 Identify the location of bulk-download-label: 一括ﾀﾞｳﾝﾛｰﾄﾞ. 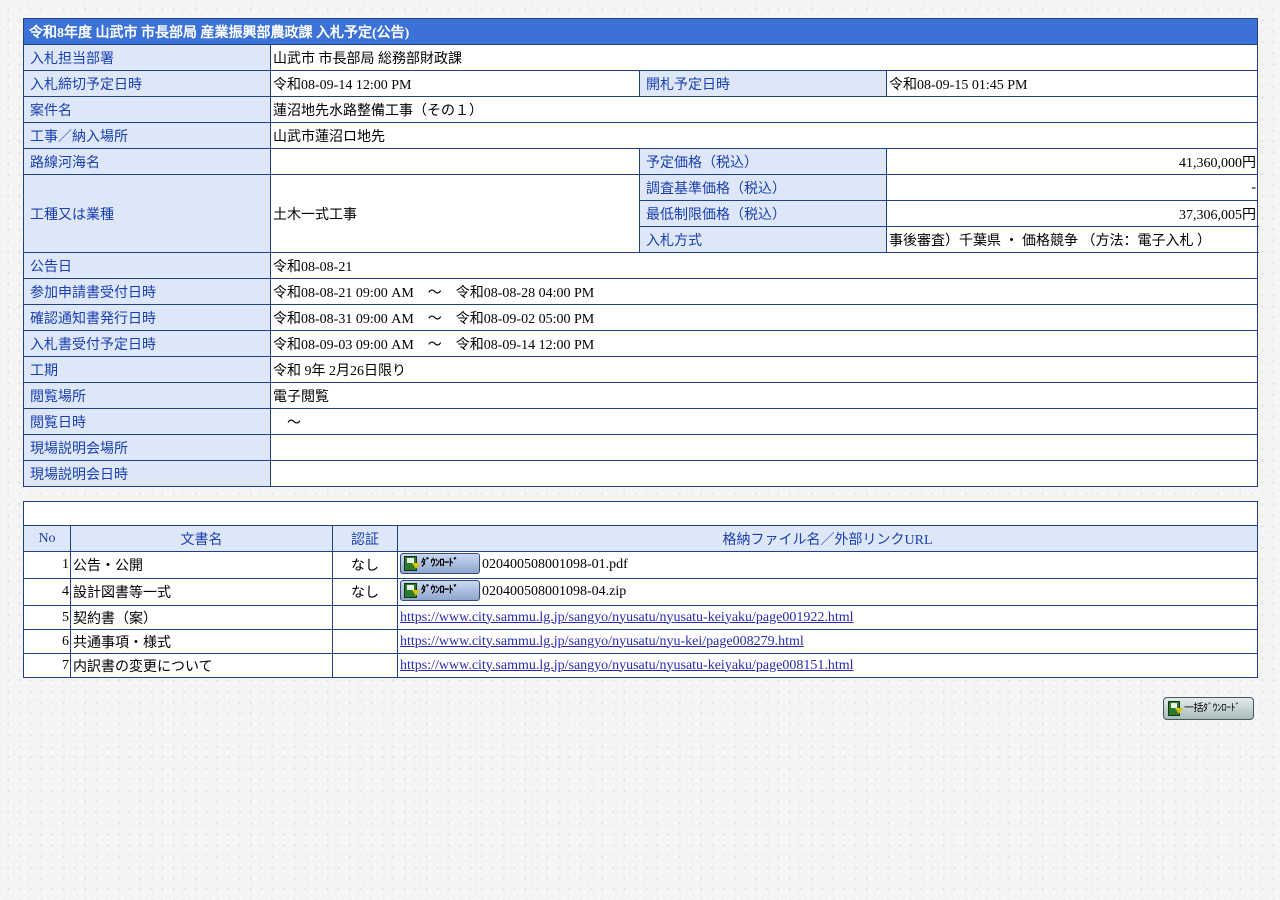
(1212, 708).